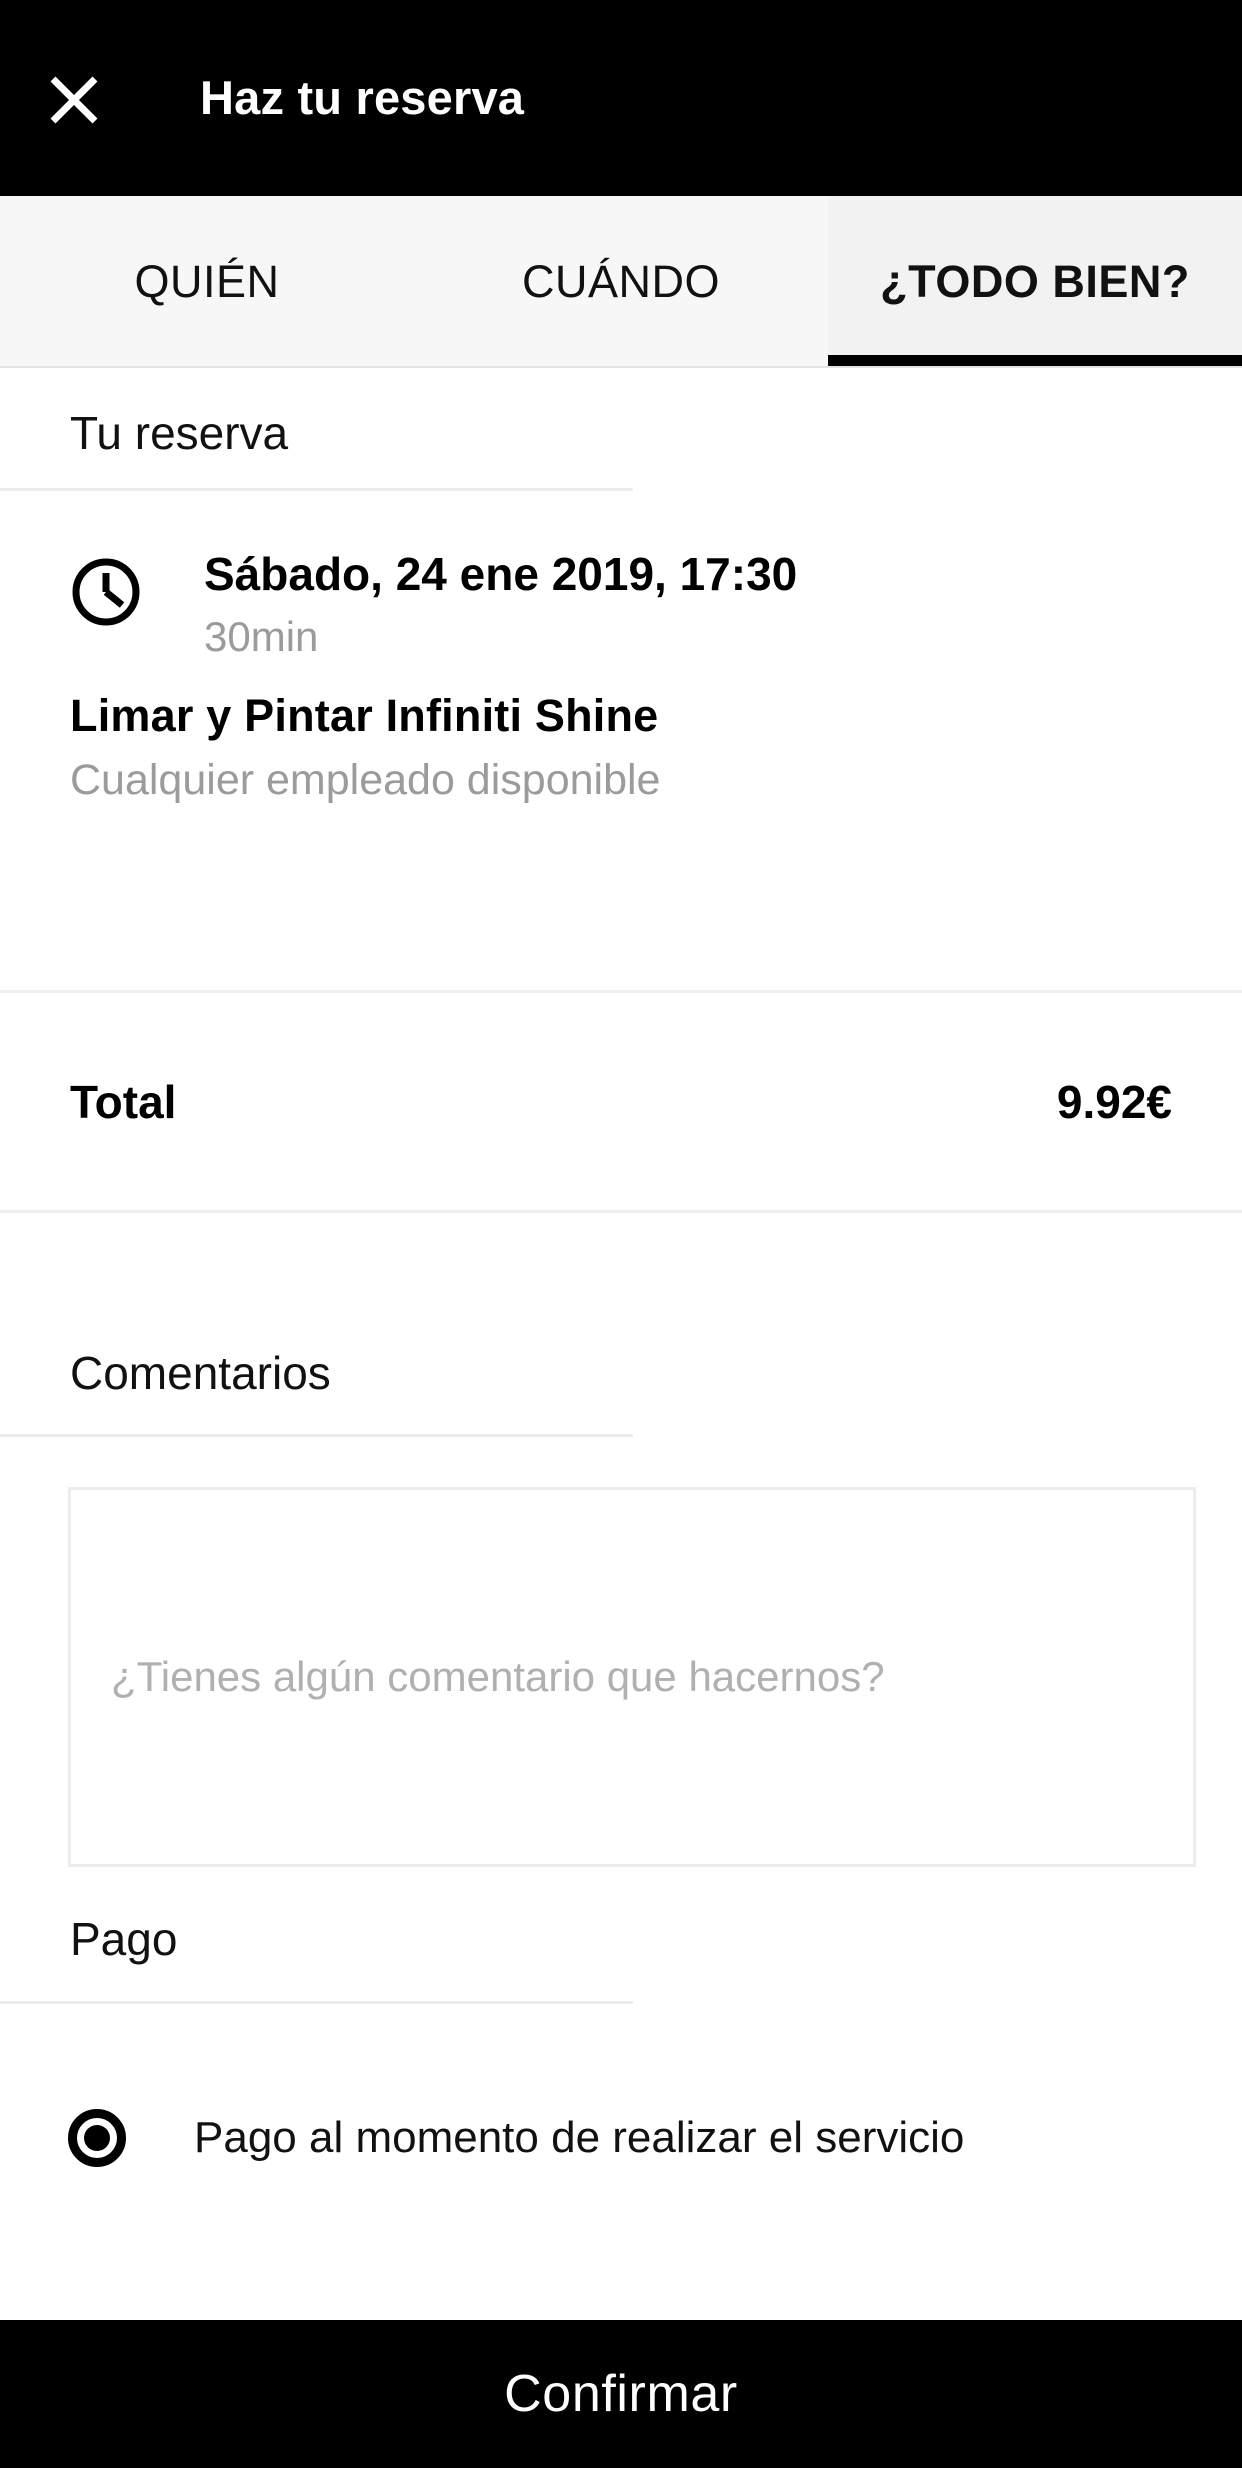 This screenshot has width=1242, height=2468. I want to click on pago-title: Pago, so click(124, 1939).